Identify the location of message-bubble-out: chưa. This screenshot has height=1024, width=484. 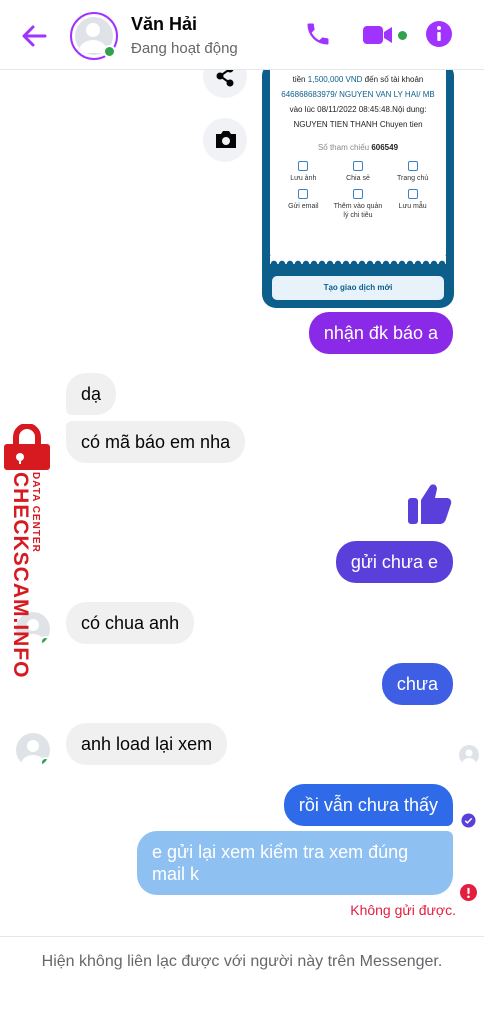
(417, 684).